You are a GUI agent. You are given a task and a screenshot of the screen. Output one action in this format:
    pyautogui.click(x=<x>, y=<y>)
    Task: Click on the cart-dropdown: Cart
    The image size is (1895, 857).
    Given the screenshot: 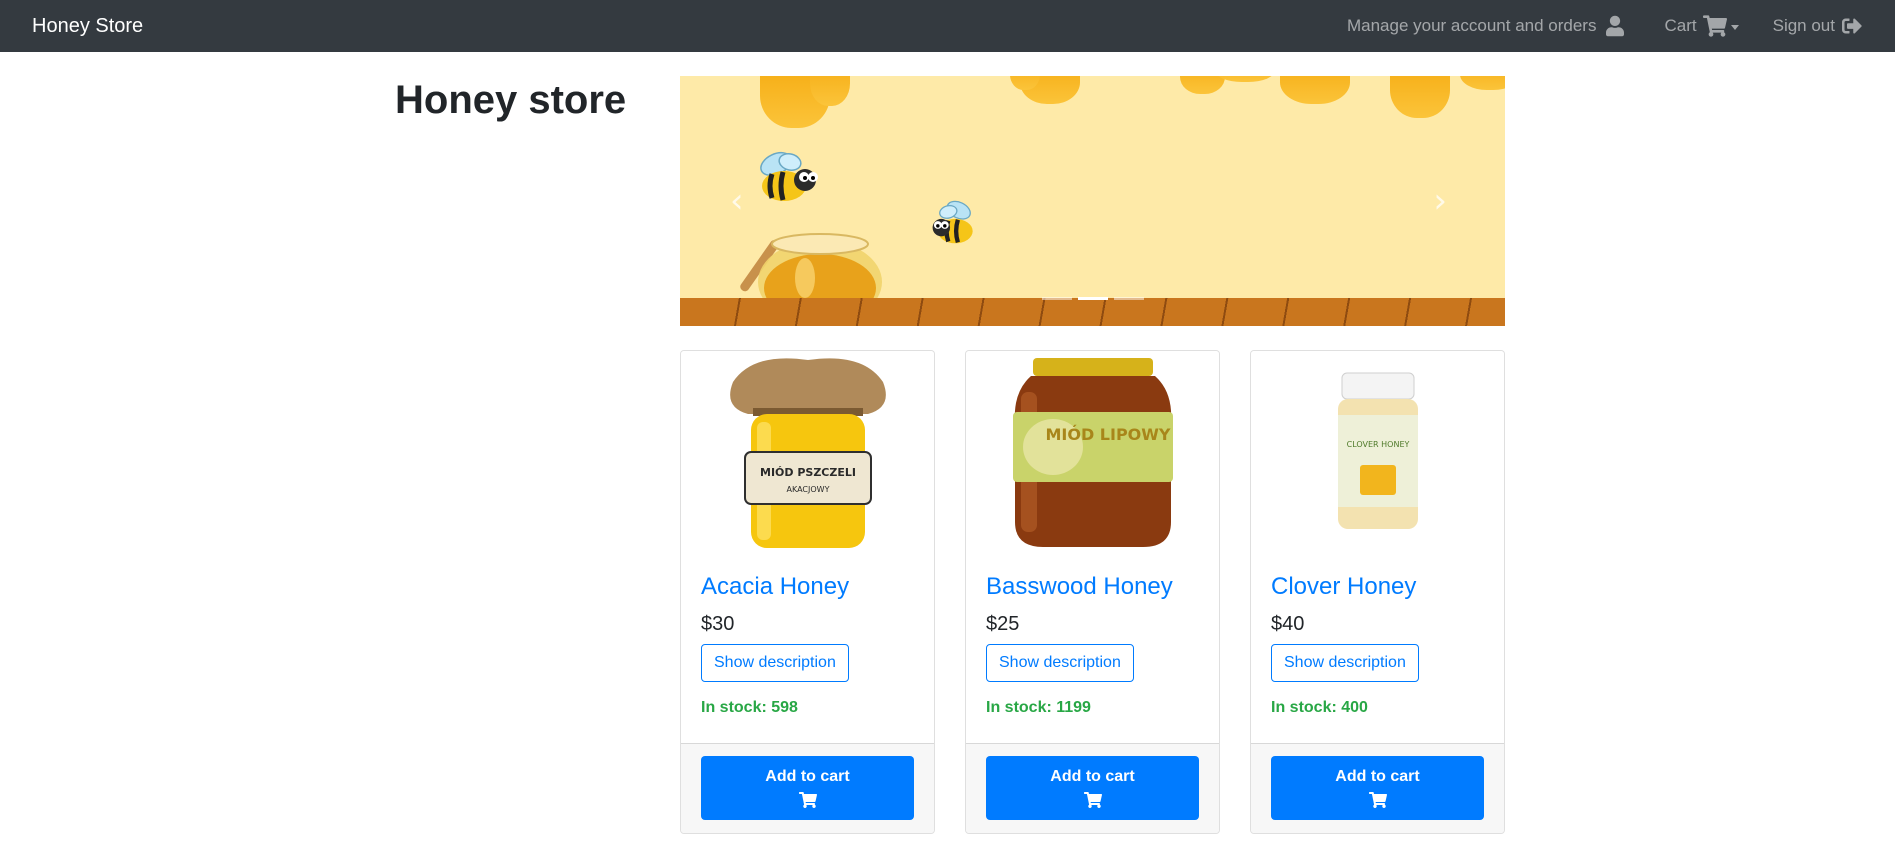 What is the action you would take?
    pyautogui.click(x=1701, y=26)
    